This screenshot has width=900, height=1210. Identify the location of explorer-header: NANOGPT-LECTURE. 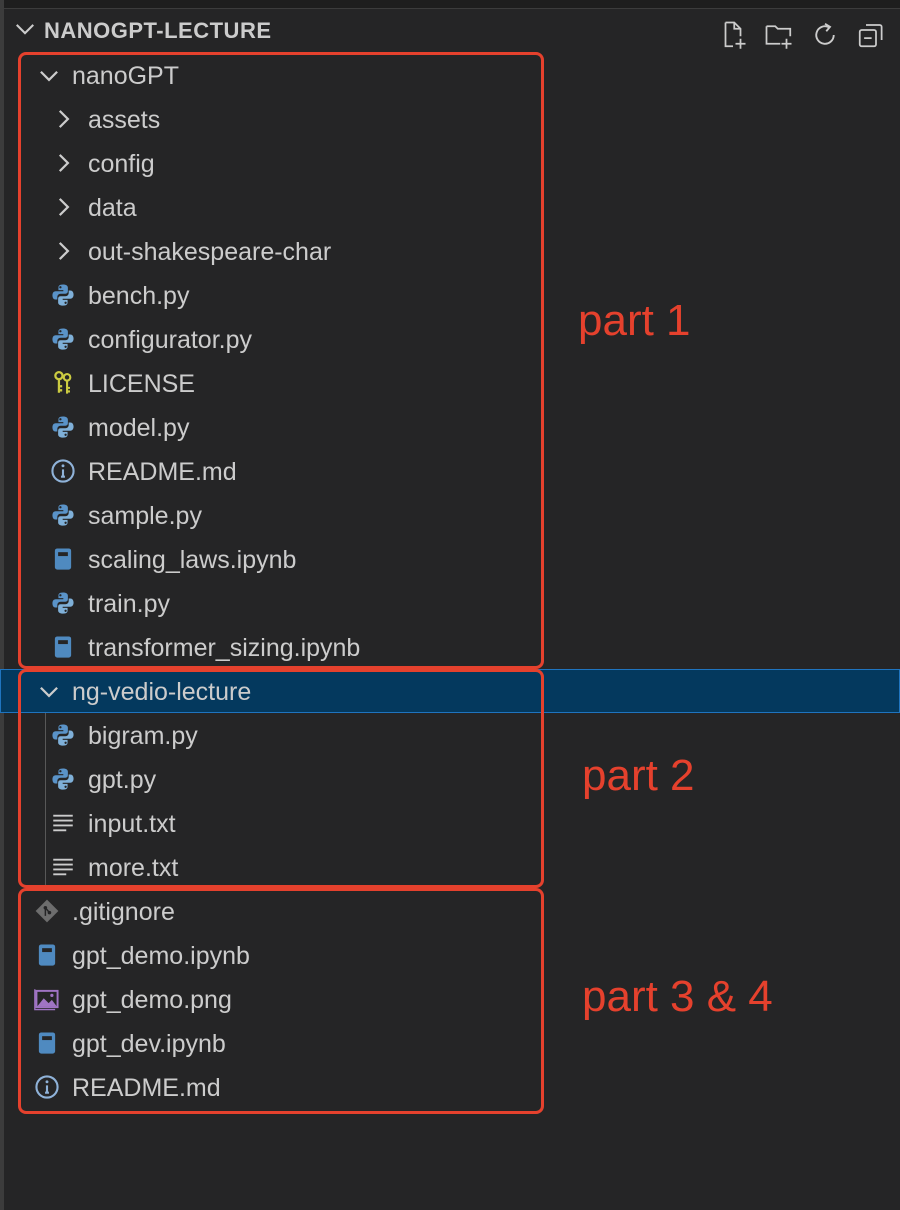
(450, 30).